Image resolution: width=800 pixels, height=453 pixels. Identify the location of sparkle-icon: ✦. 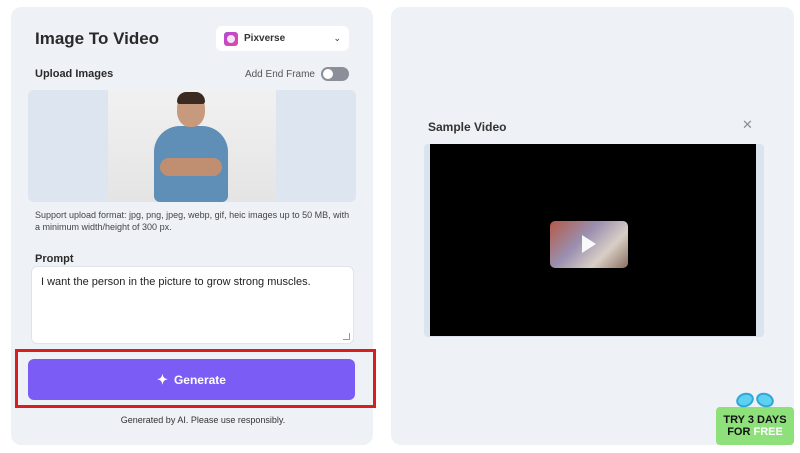
(162, 379).